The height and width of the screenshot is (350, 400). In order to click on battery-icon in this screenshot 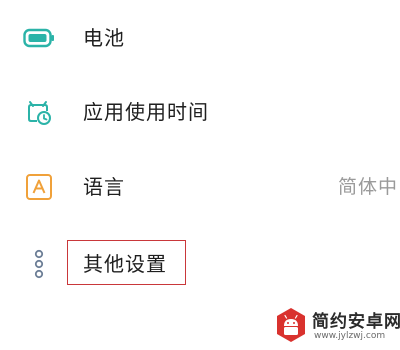, I will do `click(39, 38)`.